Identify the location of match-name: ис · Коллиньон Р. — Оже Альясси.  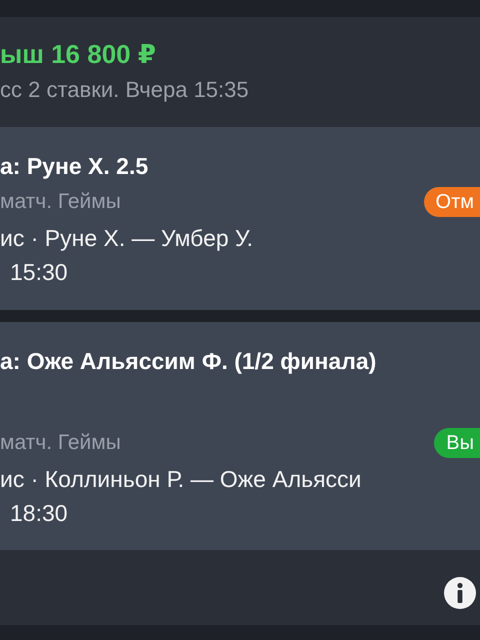
(181, 479).